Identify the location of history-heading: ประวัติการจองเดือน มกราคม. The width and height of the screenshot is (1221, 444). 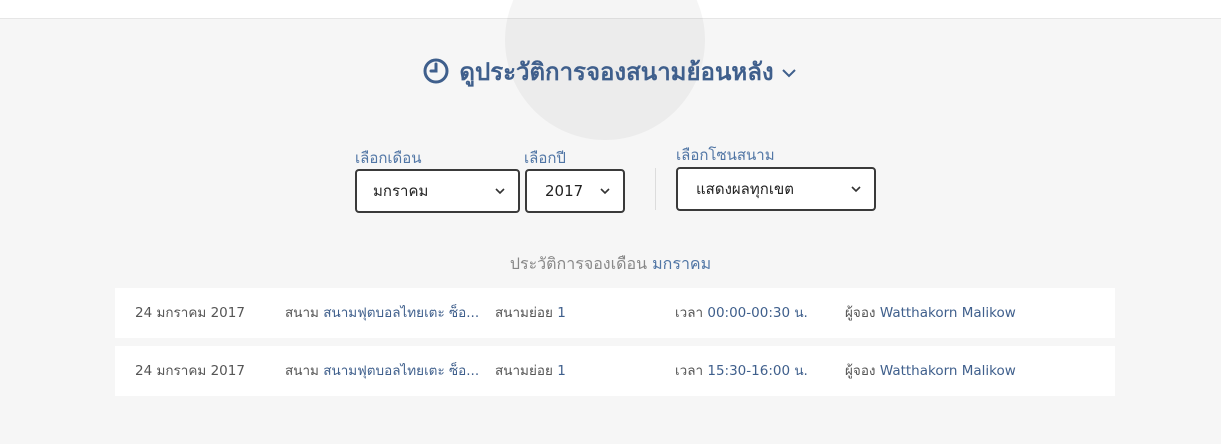
(610, 264).